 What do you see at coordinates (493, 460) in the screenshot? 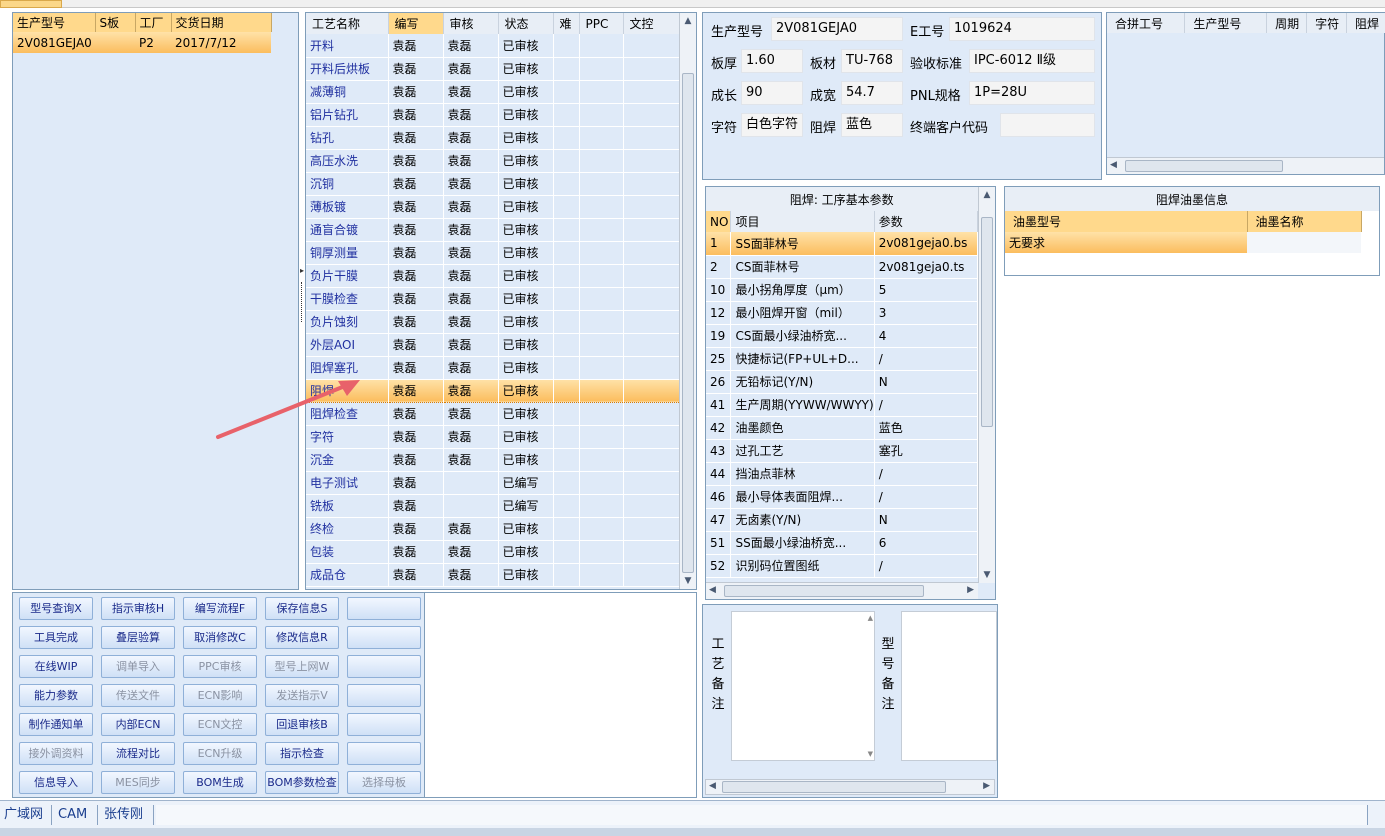
I see `table-row: 沉金 袁磊 袁磊 已审核` at bounding box center [493, 460].